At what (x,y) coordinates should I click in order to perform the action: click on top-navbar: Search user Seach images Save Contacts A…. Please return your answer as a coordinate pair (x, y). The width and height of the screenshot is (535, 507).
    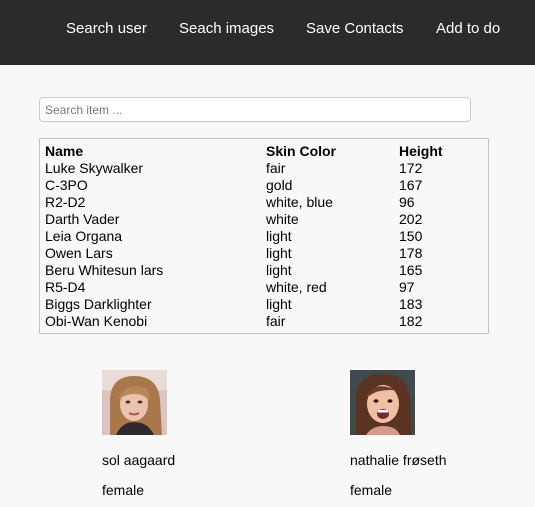
    Looking at the image, I should click on (267, 32).